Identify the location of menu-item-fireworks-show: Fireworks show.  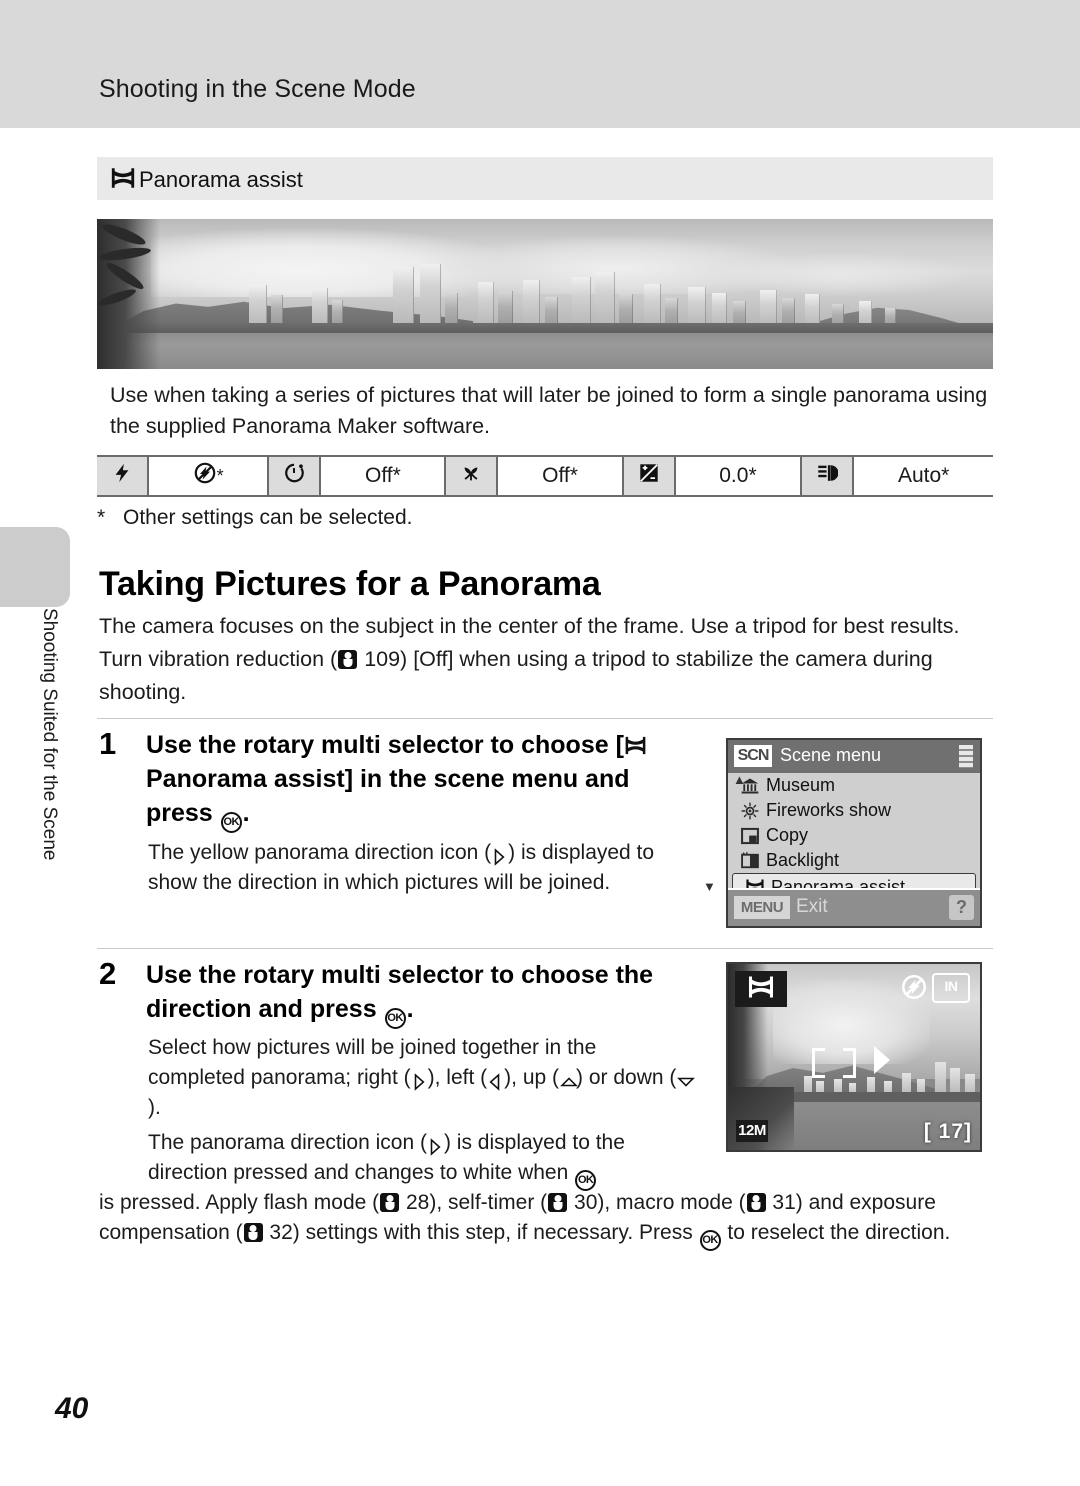
(854, 810).